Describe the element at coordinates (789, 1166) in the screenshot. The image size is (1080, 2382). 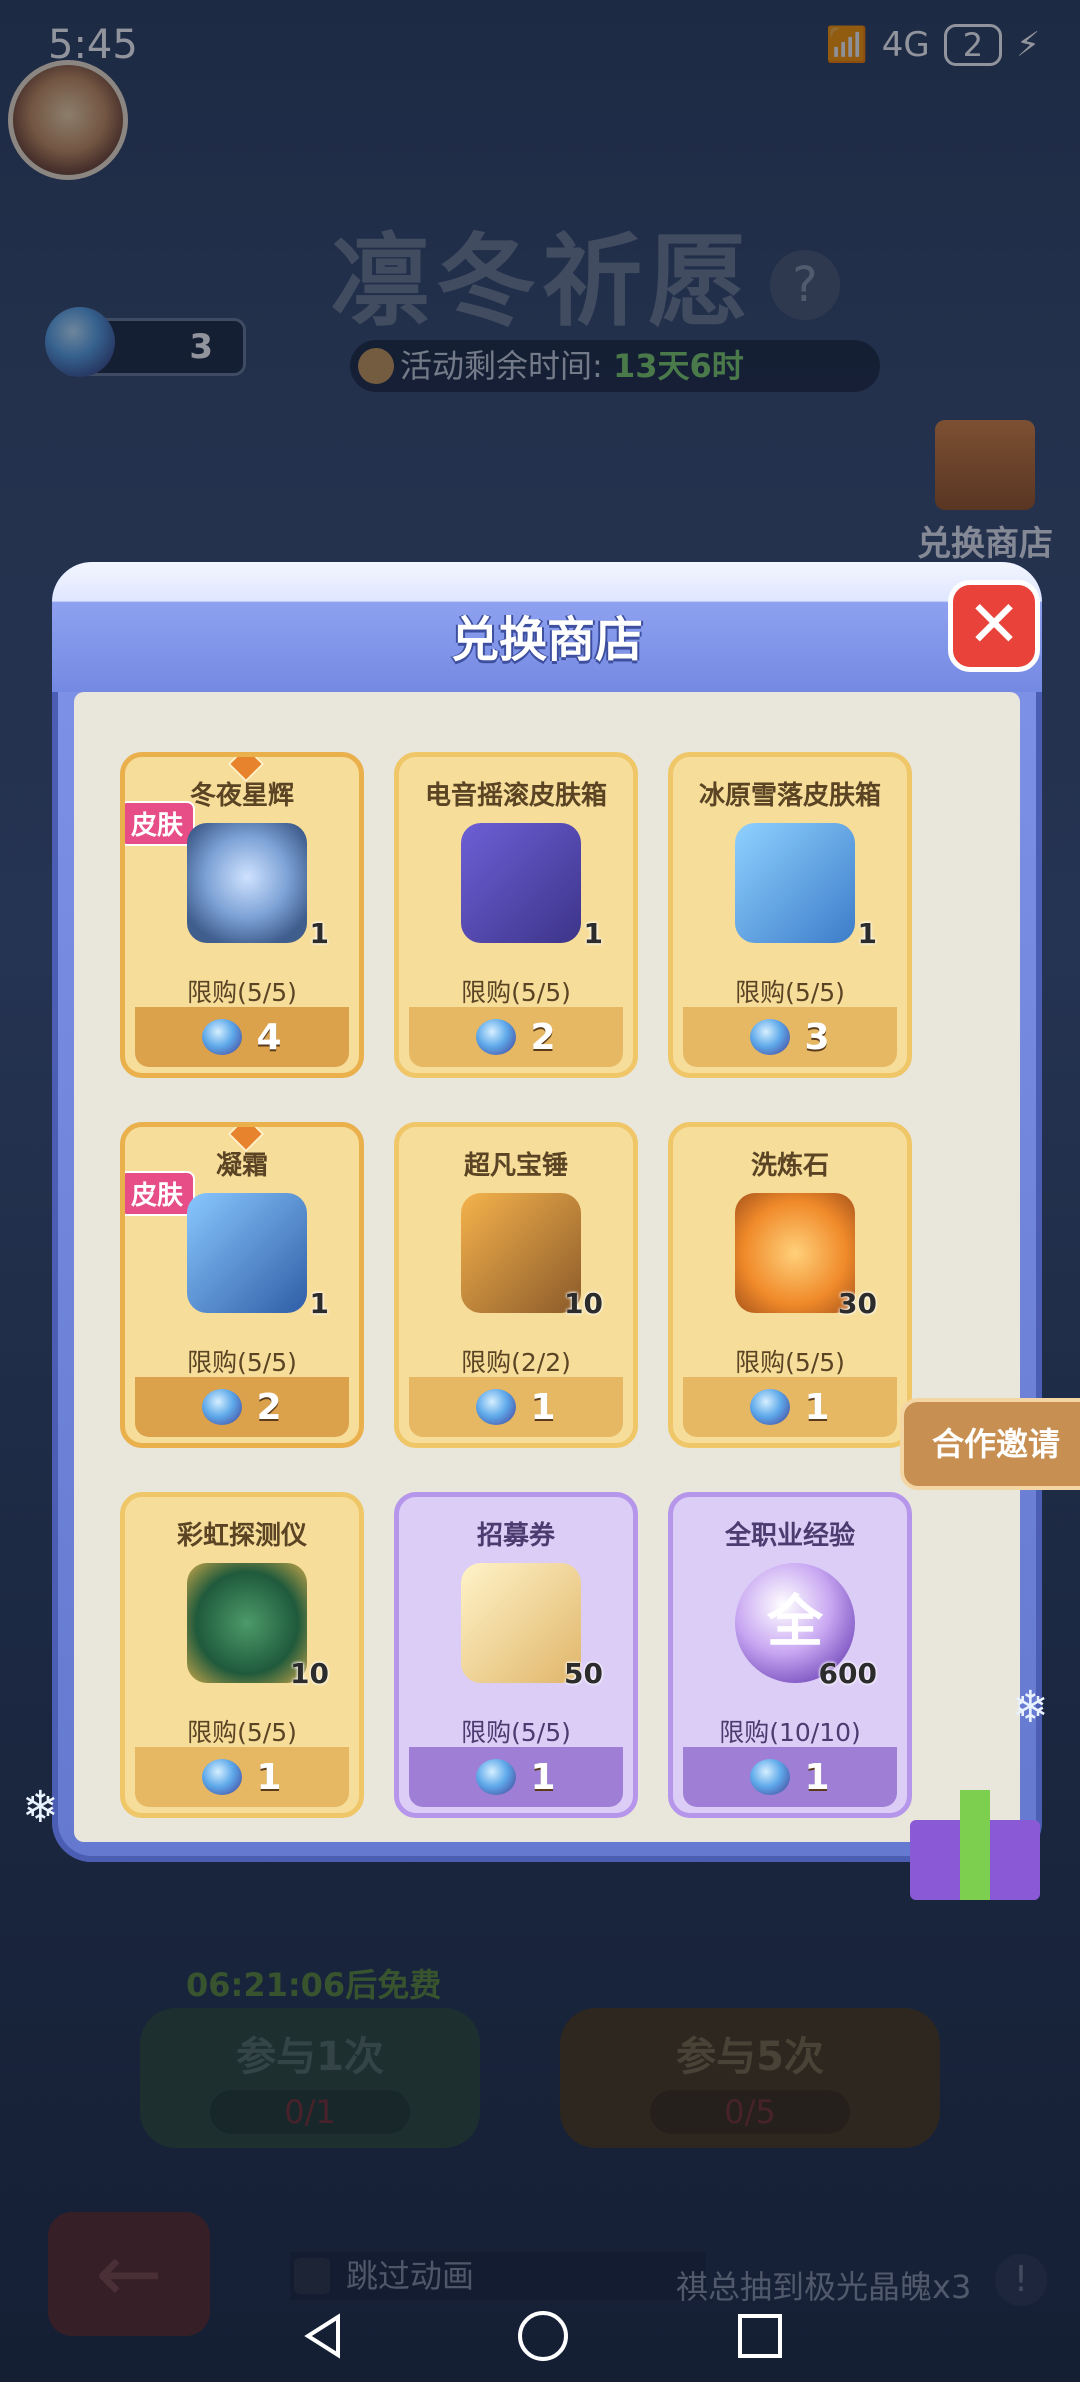
I see `item-name: 洗炼石` at that location.